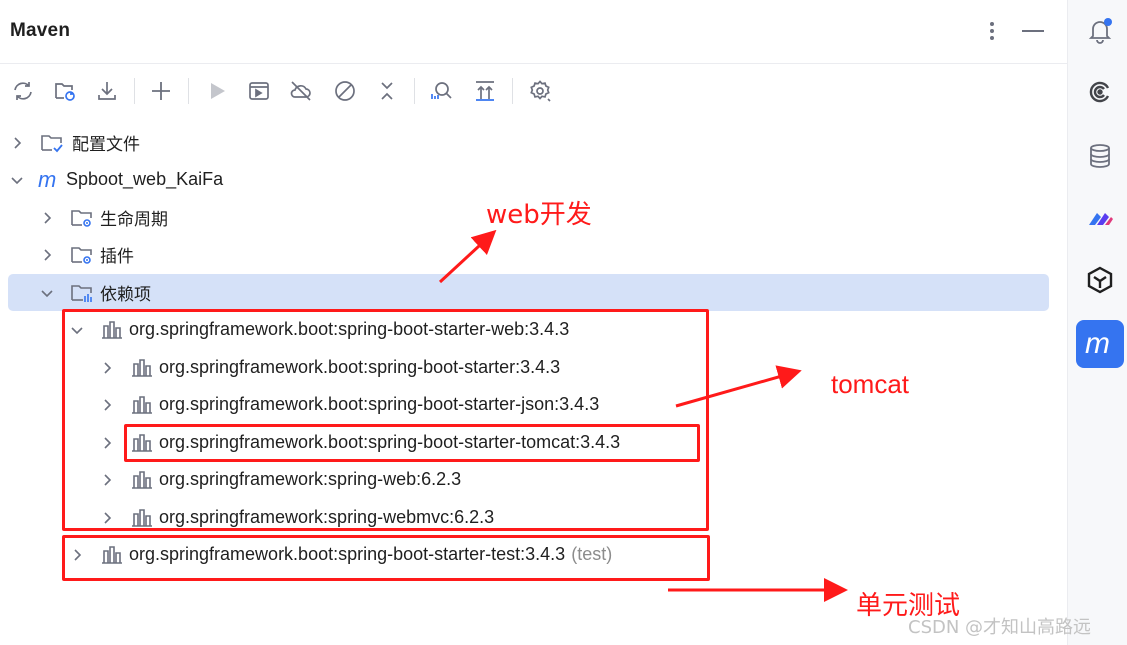  Describe the element at coordinates (386, 558) in the screenshot. I see `annotation-box-test` at that location.